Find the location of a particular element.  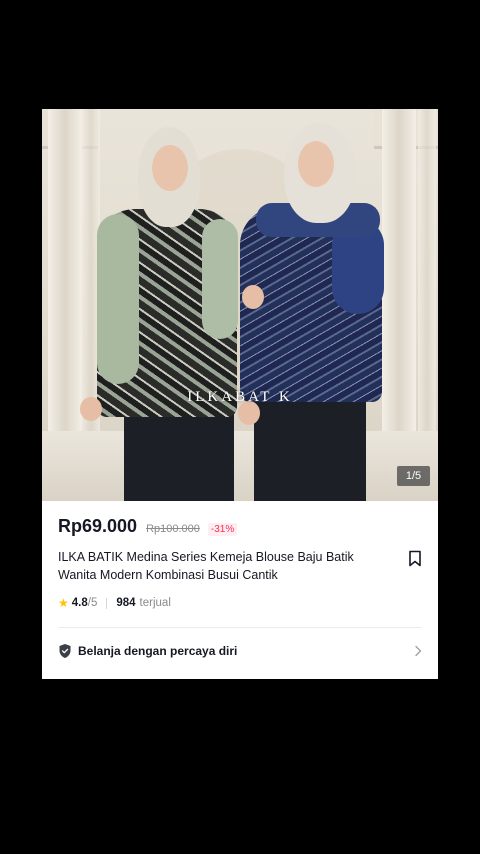

rating-row: ★ 4.8 /5 984 terjual is located at coordinates (240, 603).